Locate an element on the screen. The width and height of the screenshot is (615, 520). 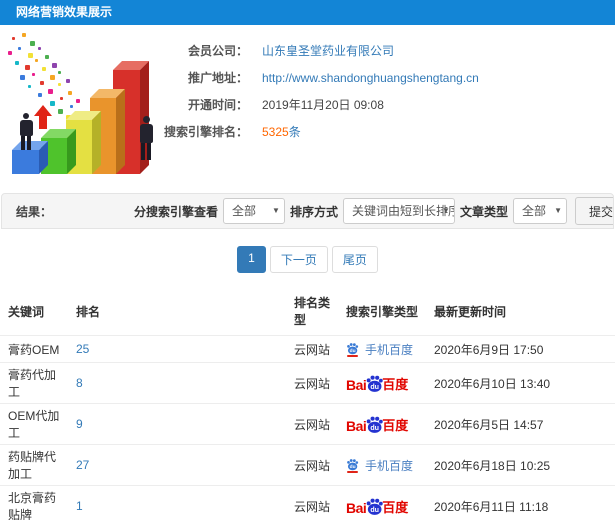
engine-filter-label: 分搜索引擎查看 is located at coordinates (175, 211).